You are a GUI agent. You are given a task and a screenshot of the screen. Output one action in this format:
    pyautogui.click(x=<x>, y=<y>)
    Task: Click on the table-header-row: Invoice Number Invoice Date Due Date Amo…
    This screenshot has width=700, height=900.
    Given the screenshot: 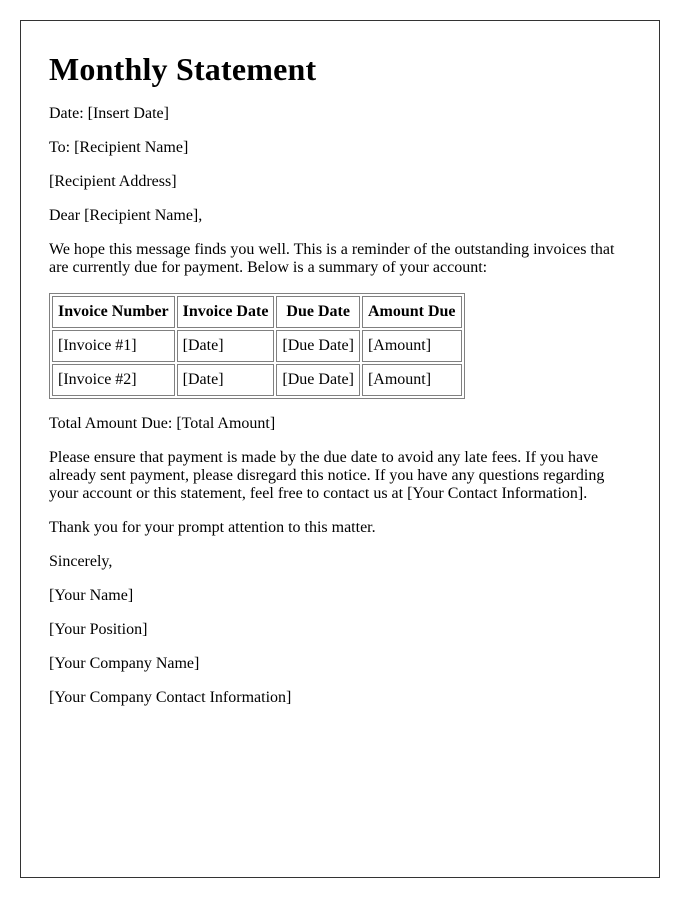 What is the action you would take?
    pyautogui.click(x=257, y=312)
    